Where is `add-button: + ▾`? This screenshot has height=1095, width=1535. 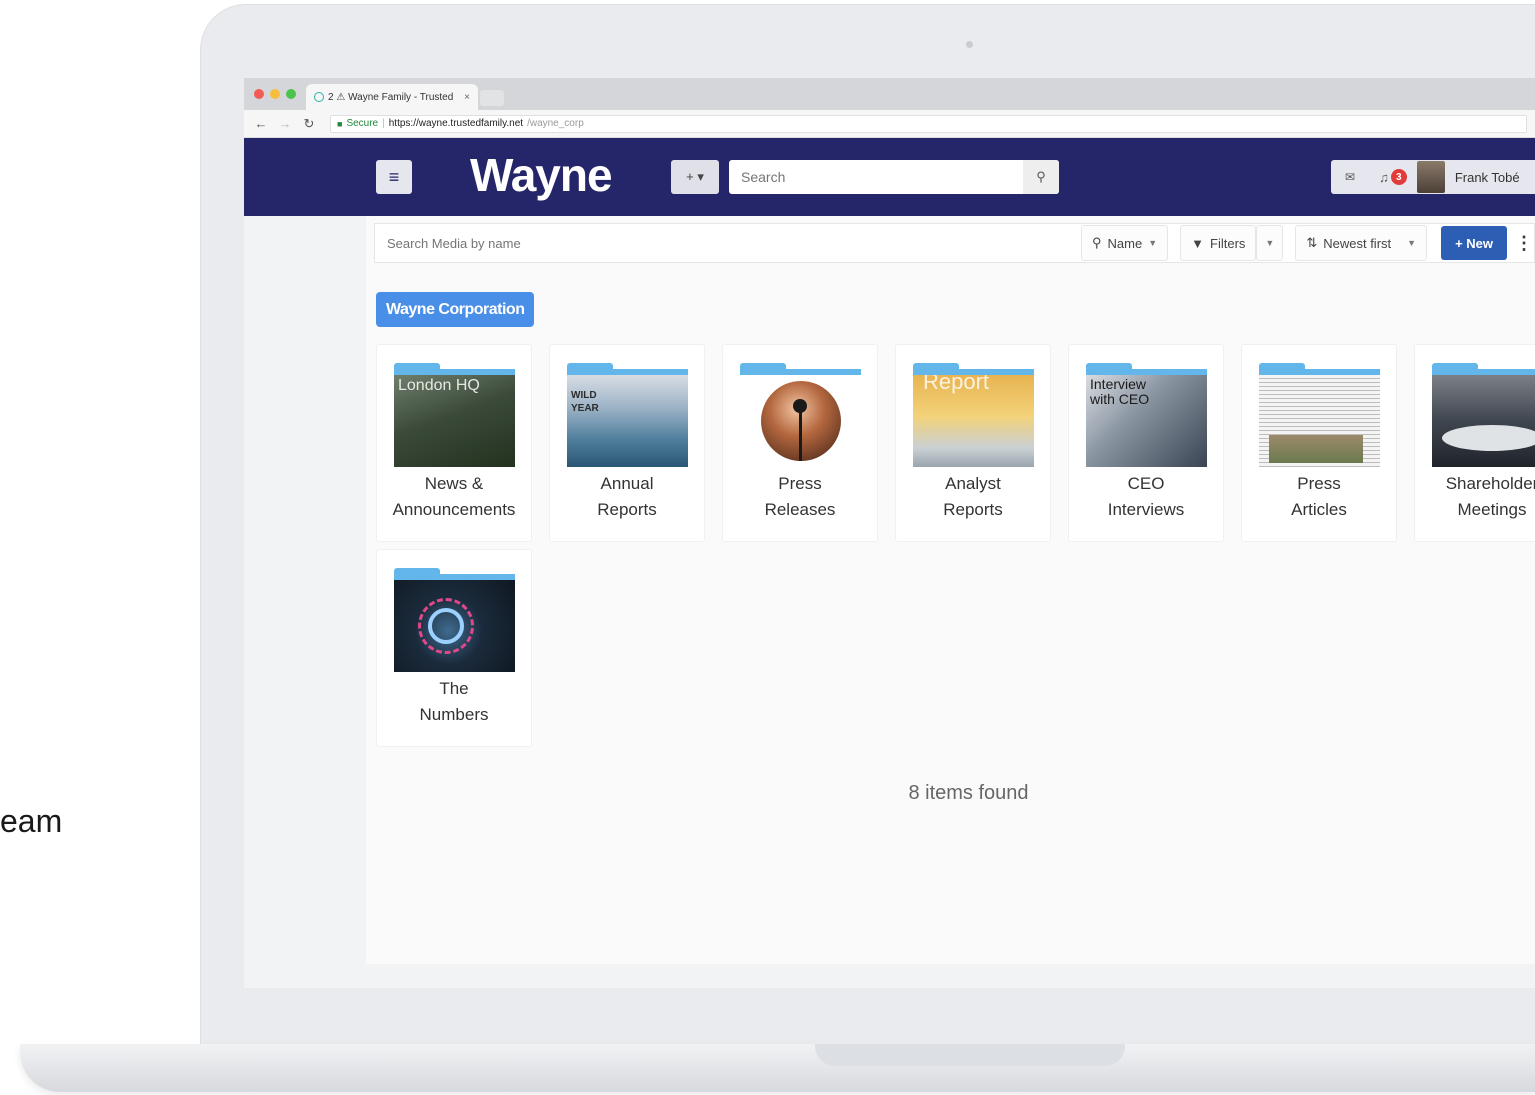
add-button: + ▾ is located at coordinates (695, 177).